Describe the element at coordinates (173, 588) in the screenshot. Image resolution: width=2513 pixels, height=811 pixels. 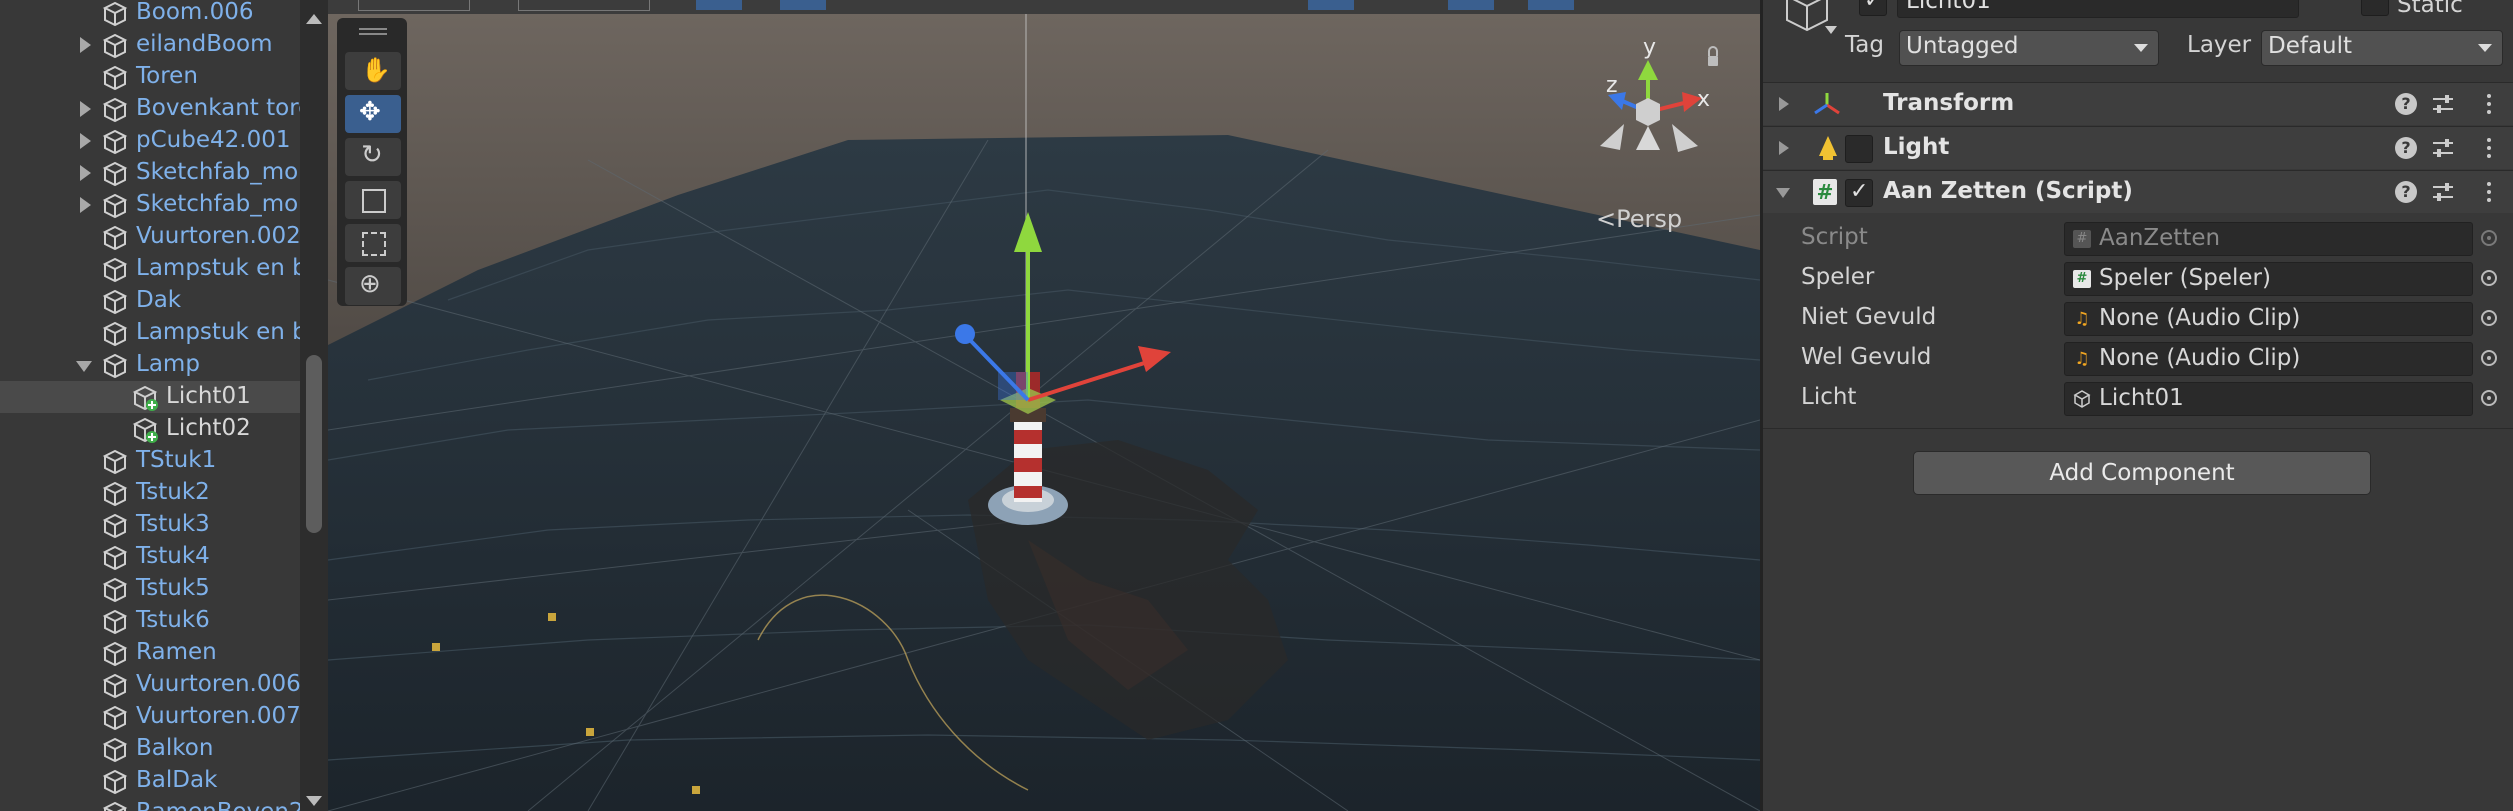
I see `hierarchy-item-label: Tstuk5` at that location.